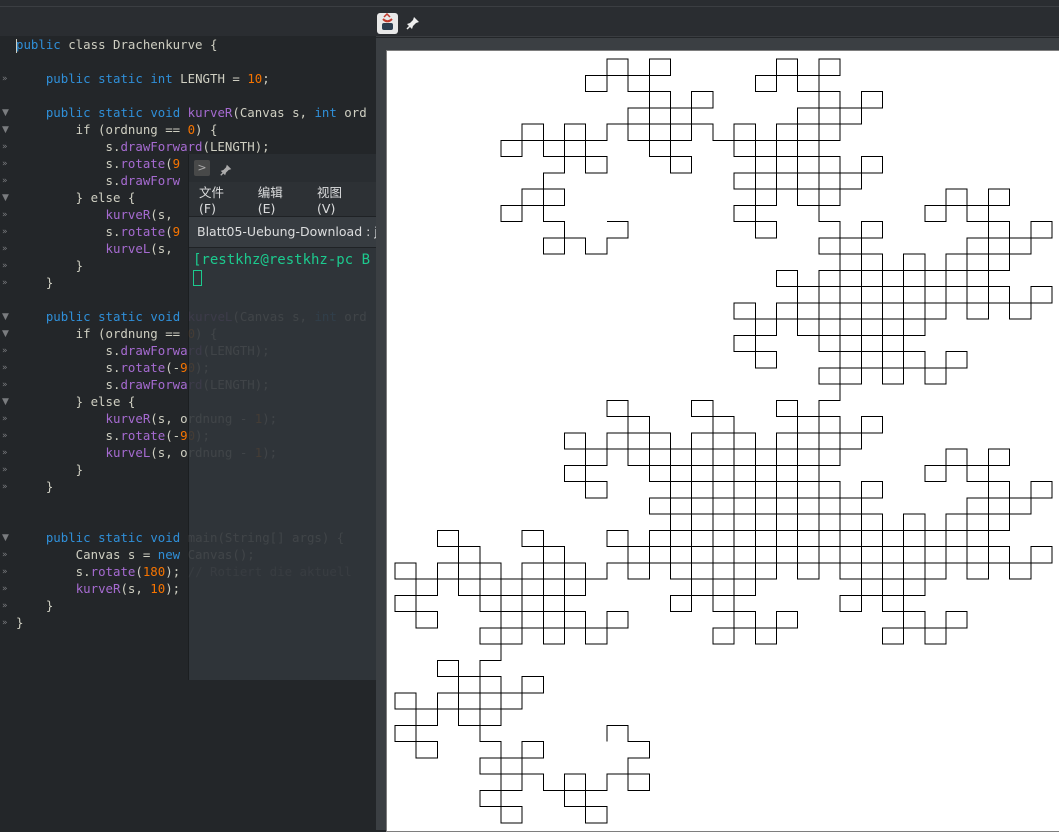 Image resolution: width=1059 pixels, height=832 pixels. What do you see at coordinates (139, 214) in the screenshot?
I see `code-line: kurveR(s,` at bounding box center [139, 214].